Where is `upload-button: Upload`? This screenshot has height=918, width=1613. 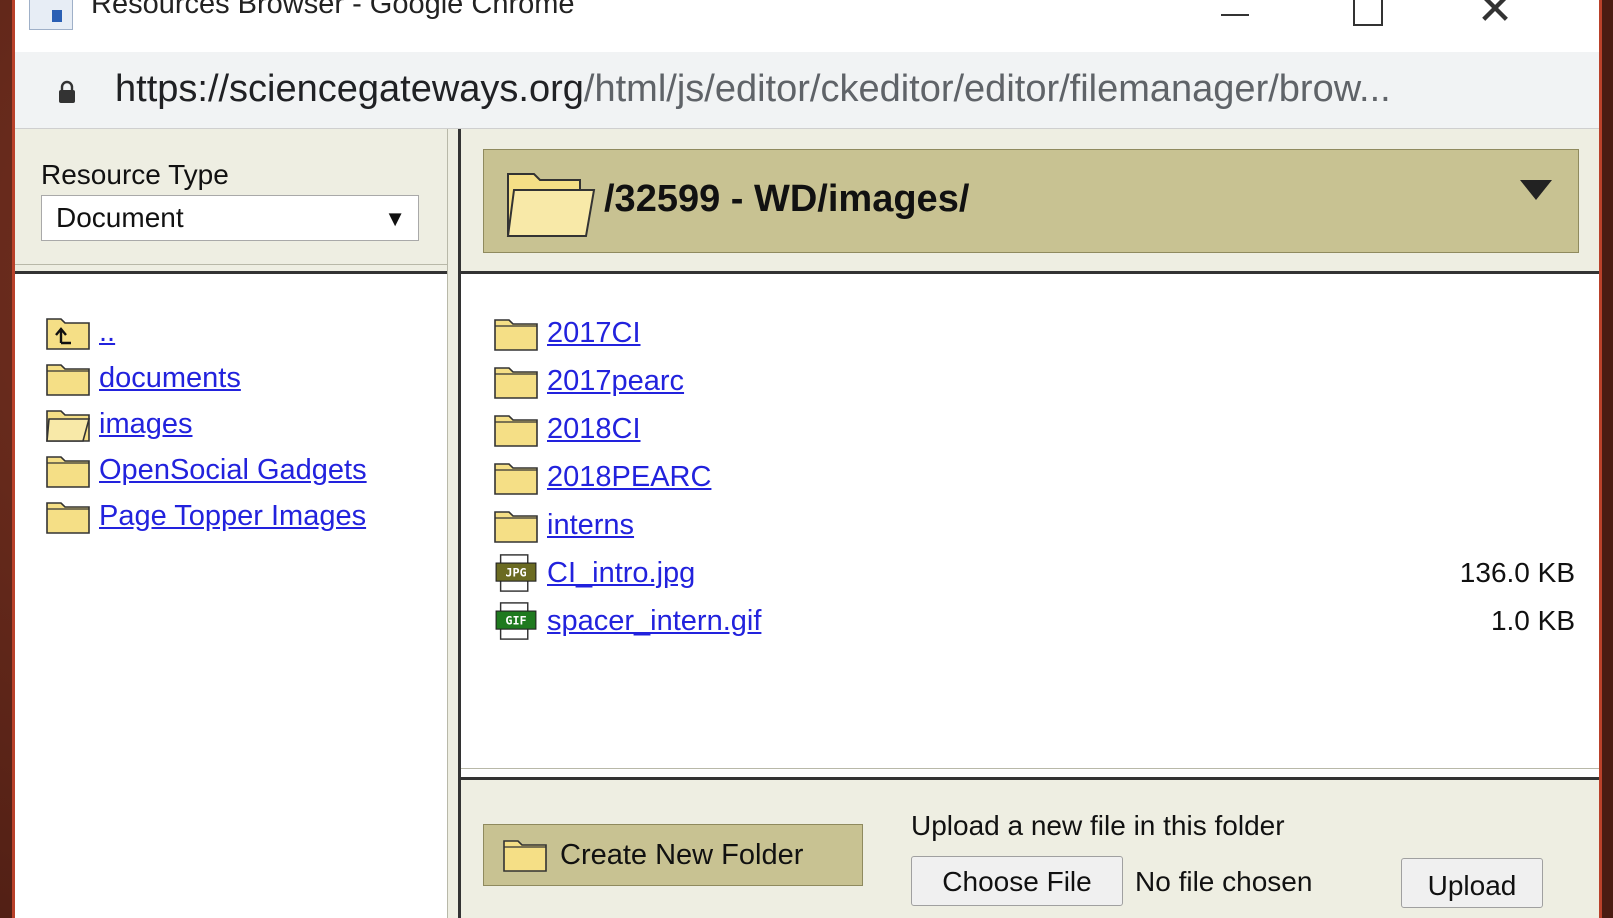
upload-button: Upload is located at coordinates (1472, 883).